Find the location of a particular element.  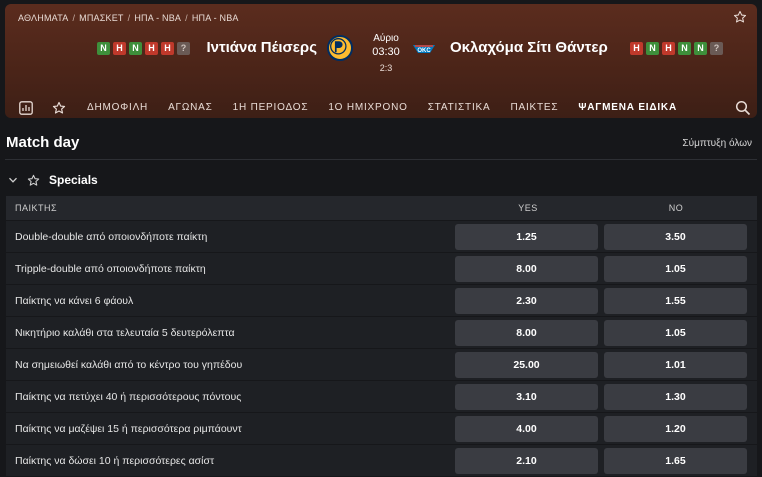

breadcrumb: ΑΘΛΗΜΑΤΑ / ΜΠΑΣΚΕΤ / ΗΠΑ - NBA / ΗΠΑ - NBA is located at coordinates (128, 18).